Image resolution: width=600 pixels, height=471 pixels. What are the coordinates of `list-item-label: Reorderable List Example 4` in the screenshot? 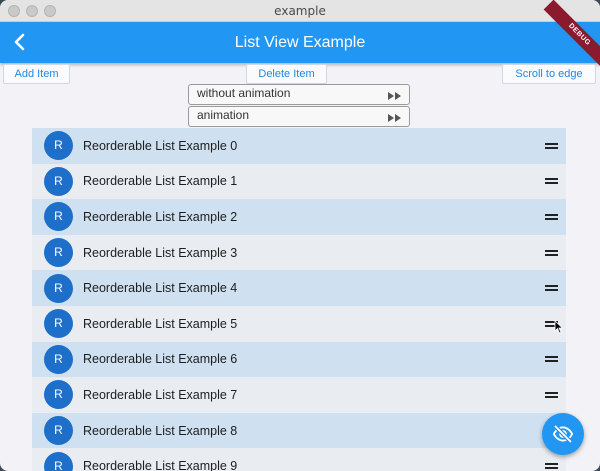 It's located at (160, 288).